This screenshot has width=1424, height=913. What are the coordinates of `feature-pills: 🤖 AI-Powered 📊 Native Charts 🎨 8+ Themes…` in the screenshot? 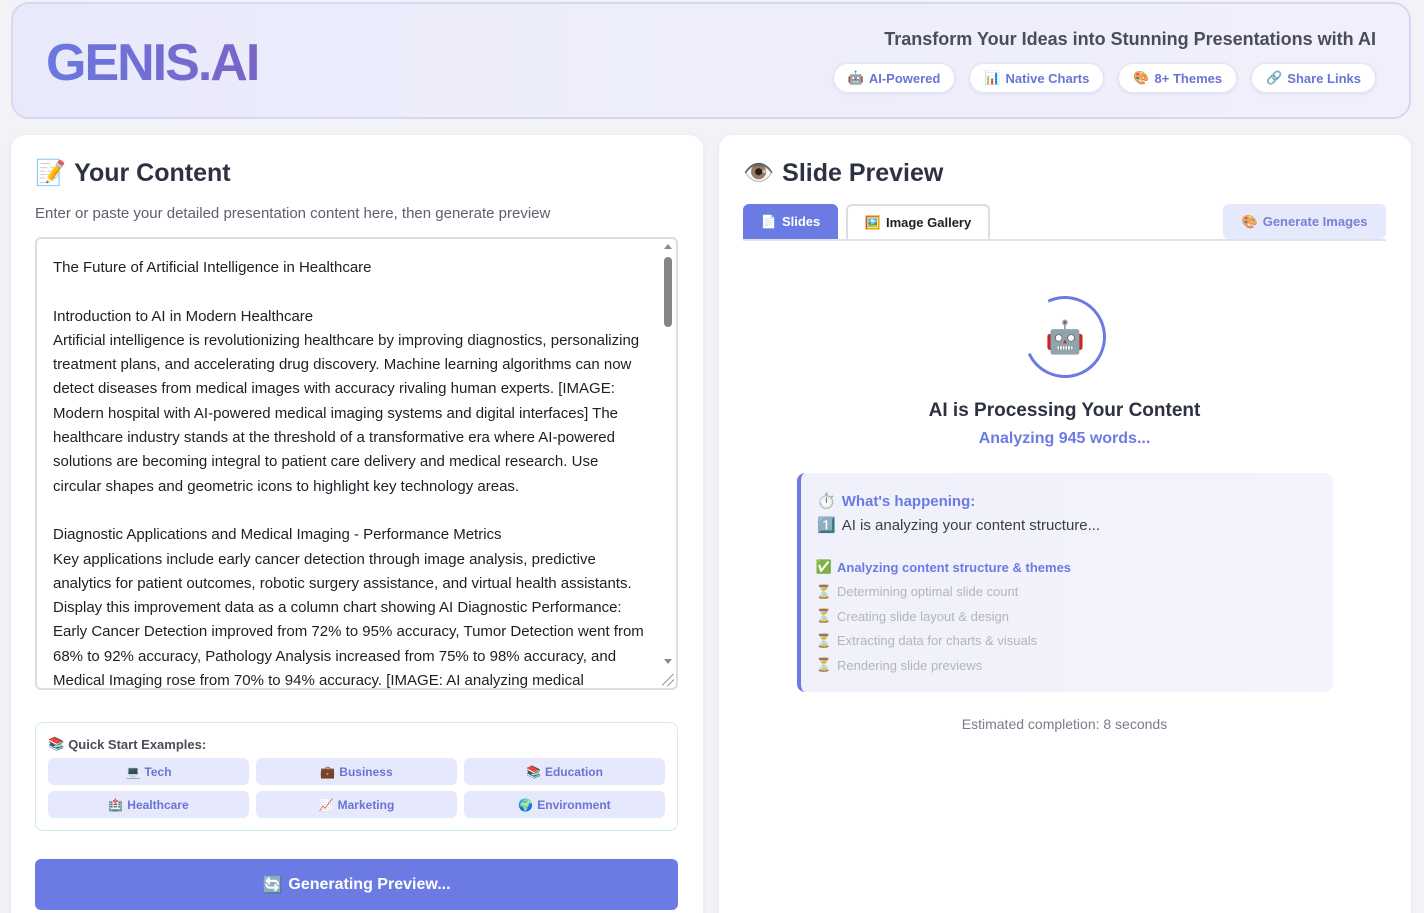 It's located at (1104, 78).